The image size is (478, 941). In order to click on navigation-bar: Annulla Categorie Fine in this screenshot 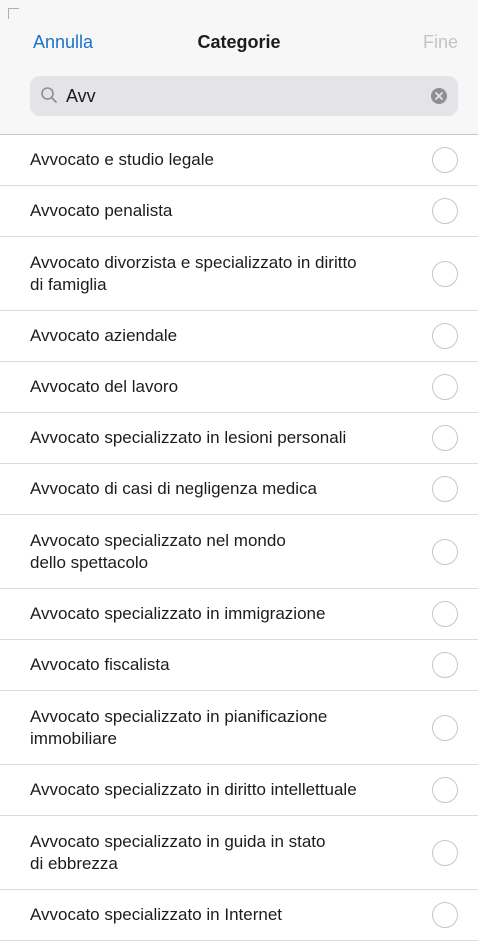, I will do `click(239, 45)`.